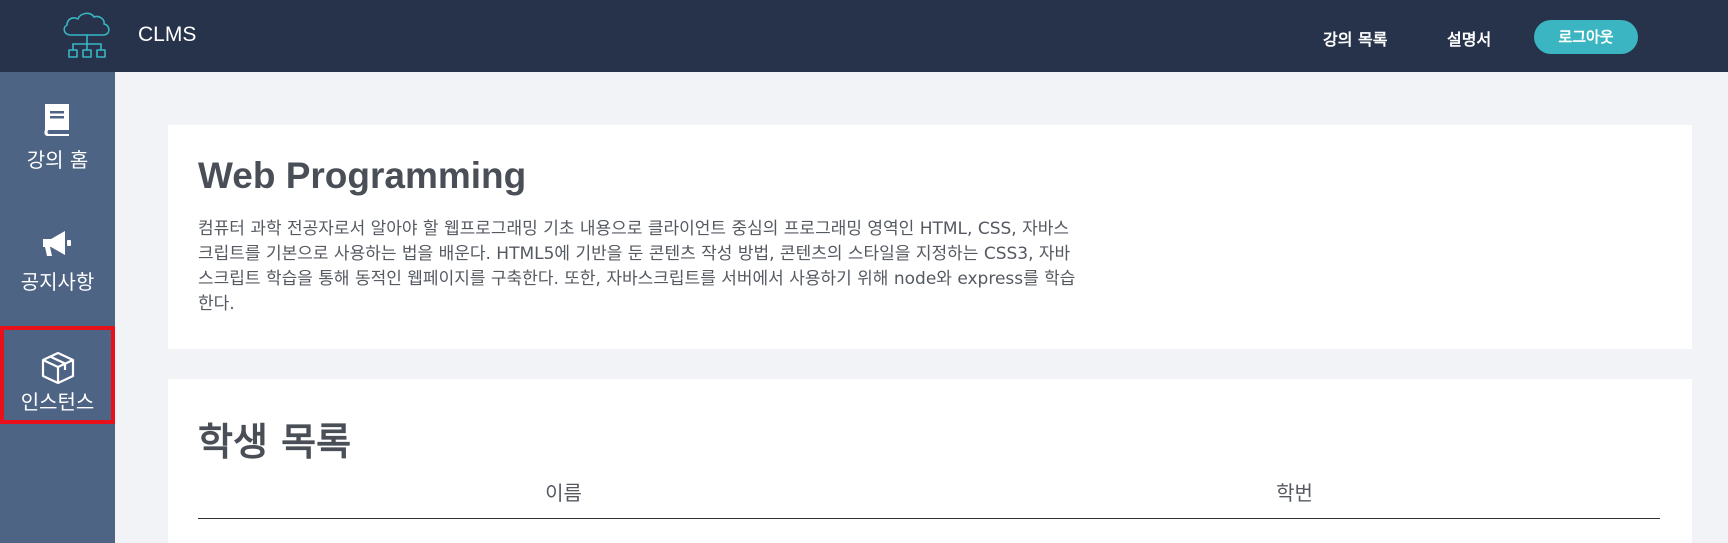 The height and width of the screenshot is (543, 1728). What do you see at coordinates (929, 498) in the screenshot?
I see `student-table-header: 이름 학번` at bounding box center [929, 498].